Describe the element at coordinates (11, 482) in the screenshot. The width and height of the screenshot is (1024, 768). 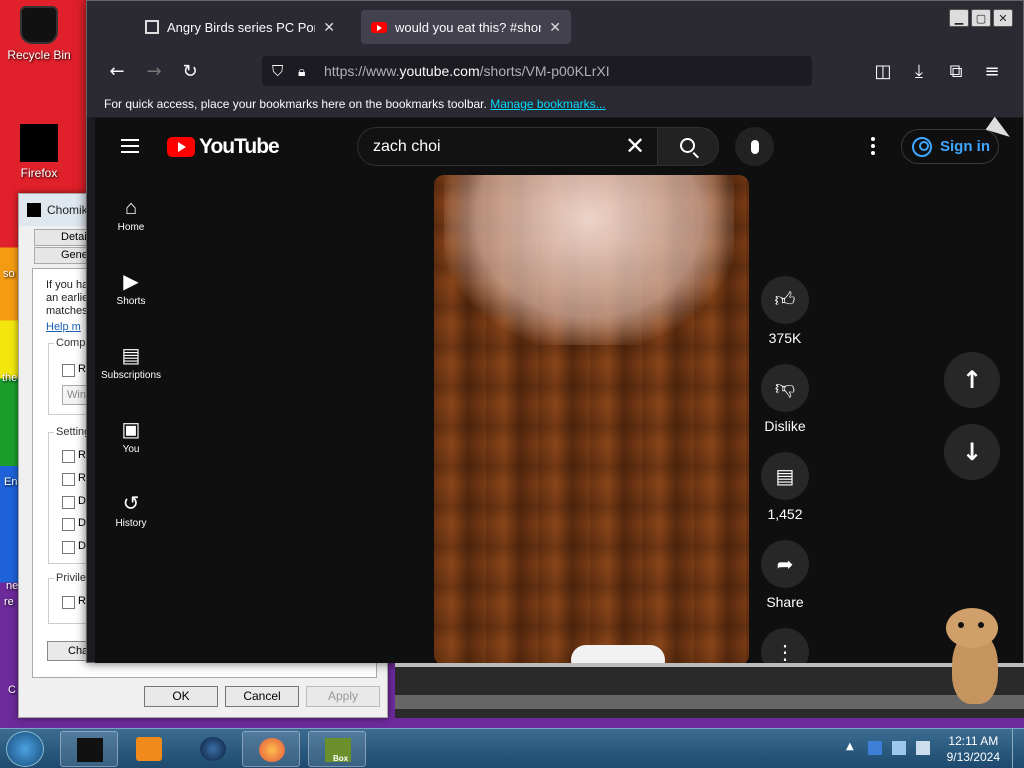
I see `desktop-label: En` at that location.